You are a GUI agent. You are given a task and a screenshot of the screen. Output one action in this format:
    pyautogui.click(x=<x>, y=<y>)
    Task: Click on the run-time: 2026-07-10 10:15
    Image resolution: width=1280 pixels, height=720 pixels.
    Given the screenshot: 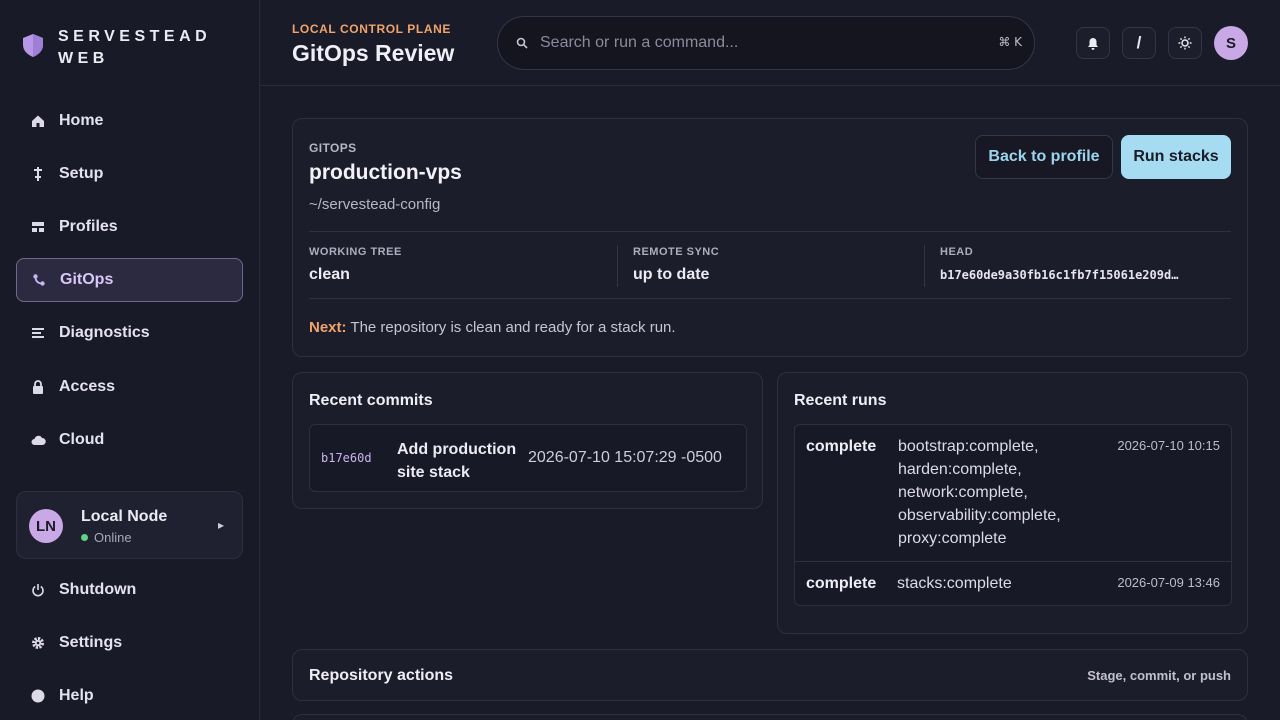 What is the action you would take?
    pyautogui.click(x=1168, y=445)
    